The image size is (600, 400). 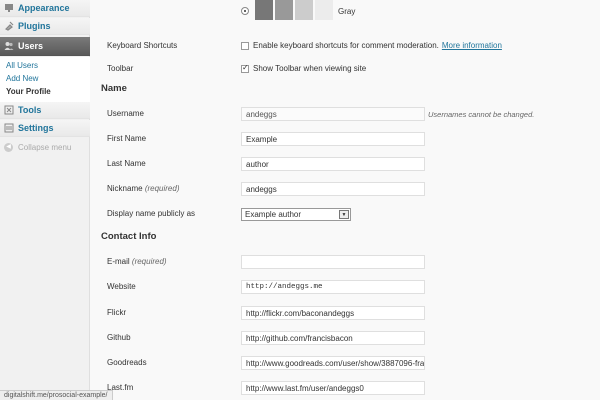 What do you see at coordinates (333, 114) in the screenshot?
I see `username-field: andeggs` at bounding box center [333, 114].